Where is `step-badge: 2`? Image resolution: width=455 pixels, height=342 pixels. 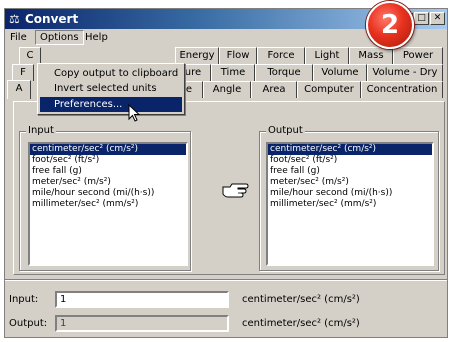 step-badge: 2 is located at coordinates (390, 25).